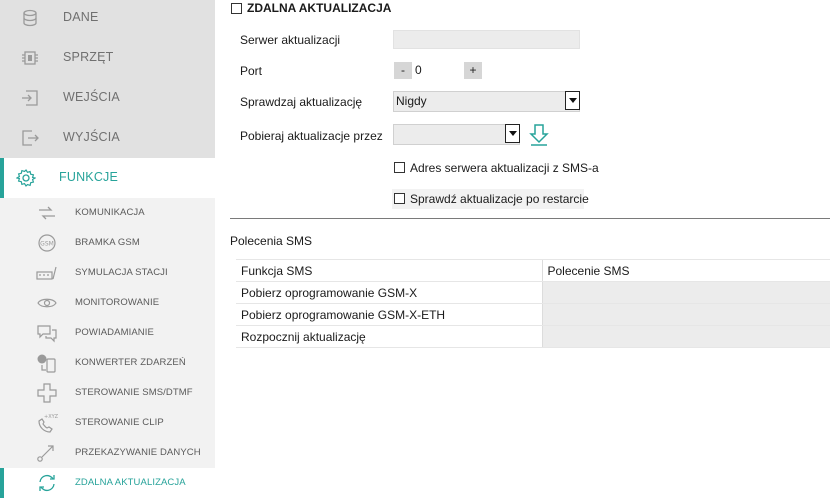 This screenshot has height=498, width=833. What do you see at coordinates (114, 332) in the screenshot?
I see `sidebar-subitem-label: POWIADAMIANIE` at bounding box center [114, 332].